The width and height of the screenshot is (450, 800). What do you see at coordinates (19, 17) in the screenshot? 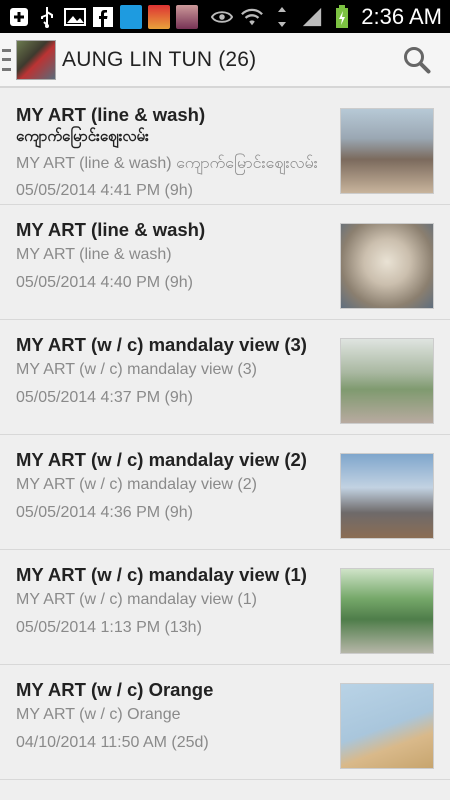
I see `plus-box-icon` at bounding box center [19, 17].